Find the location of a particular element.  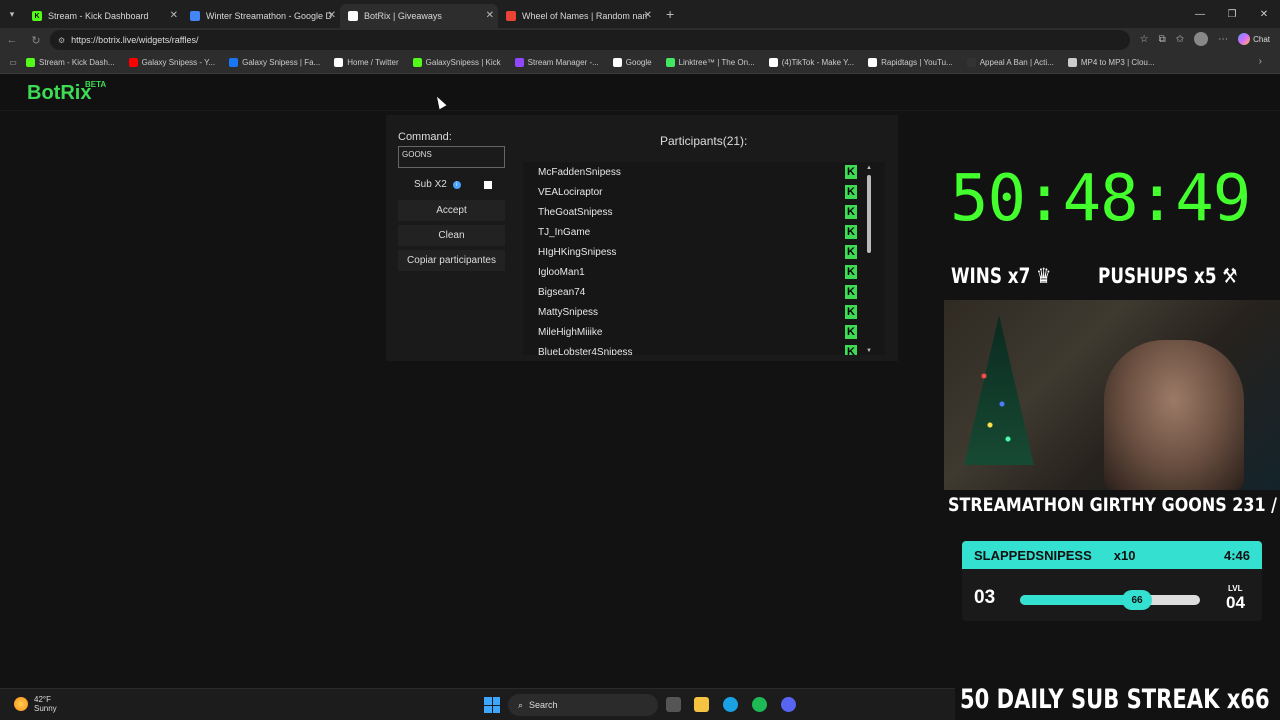

accept-button: Accept is located at coordinates (451, 210).